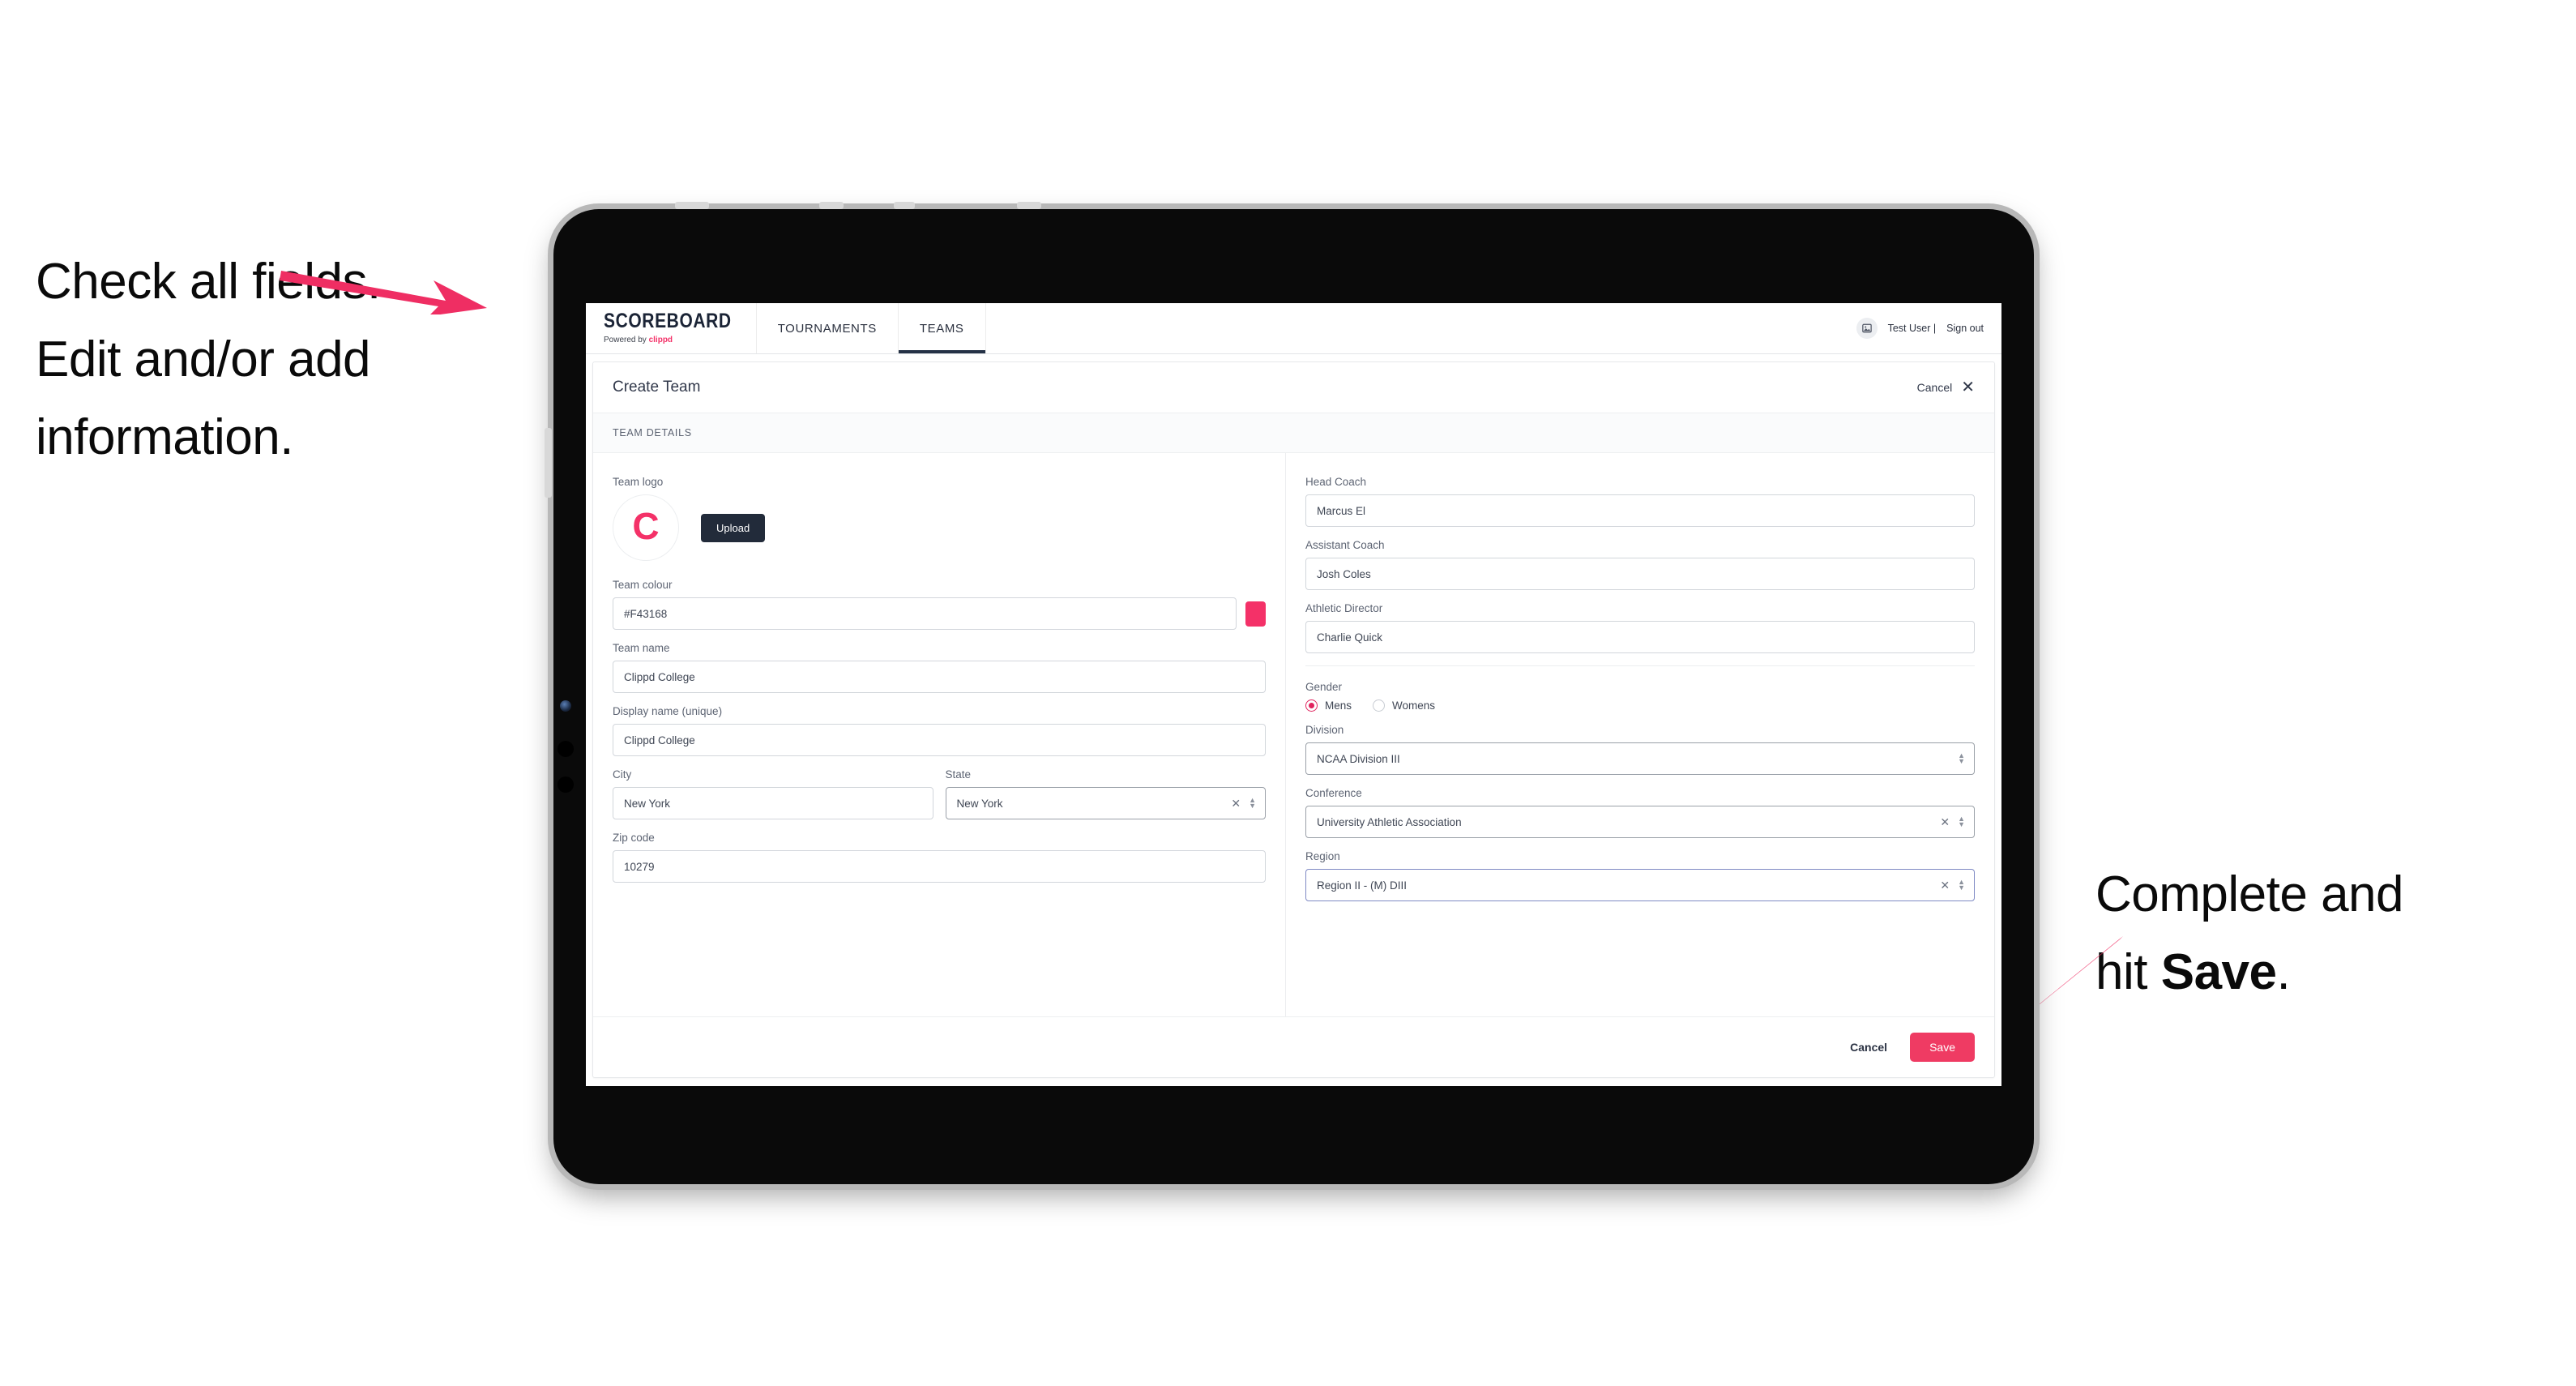 The width and height of the screenshot is (2576, 1386). What do you see at coordinates (979, 803) in the screenshot?
I see `state-select-value: New York` at bounding box center [979, 803].